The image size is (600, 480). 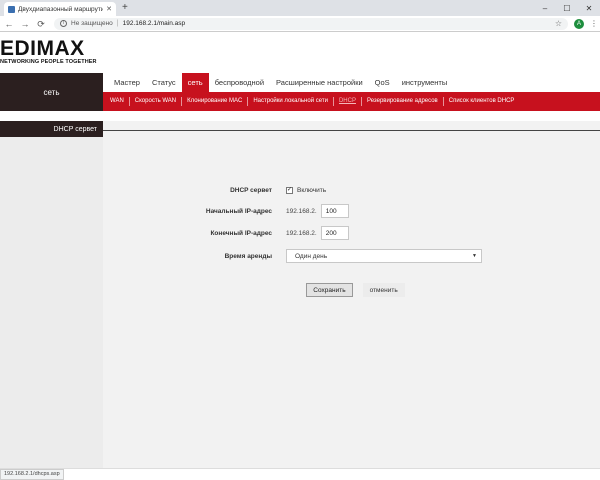 What do you see at coordinates (474, 256) in the screenshot?
I see `chevron-down-icon: ▼` at bounding box center [474, 256].